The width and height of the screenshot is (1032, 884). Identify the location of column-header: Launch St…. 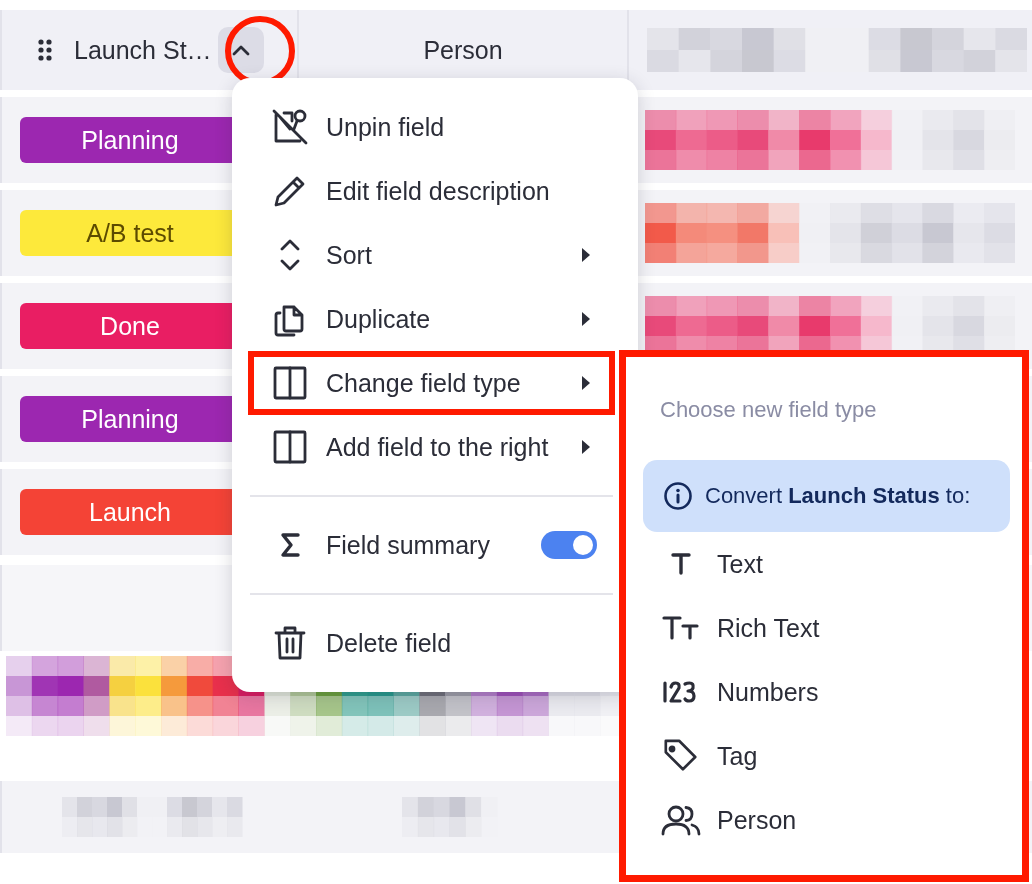
(143, 50).